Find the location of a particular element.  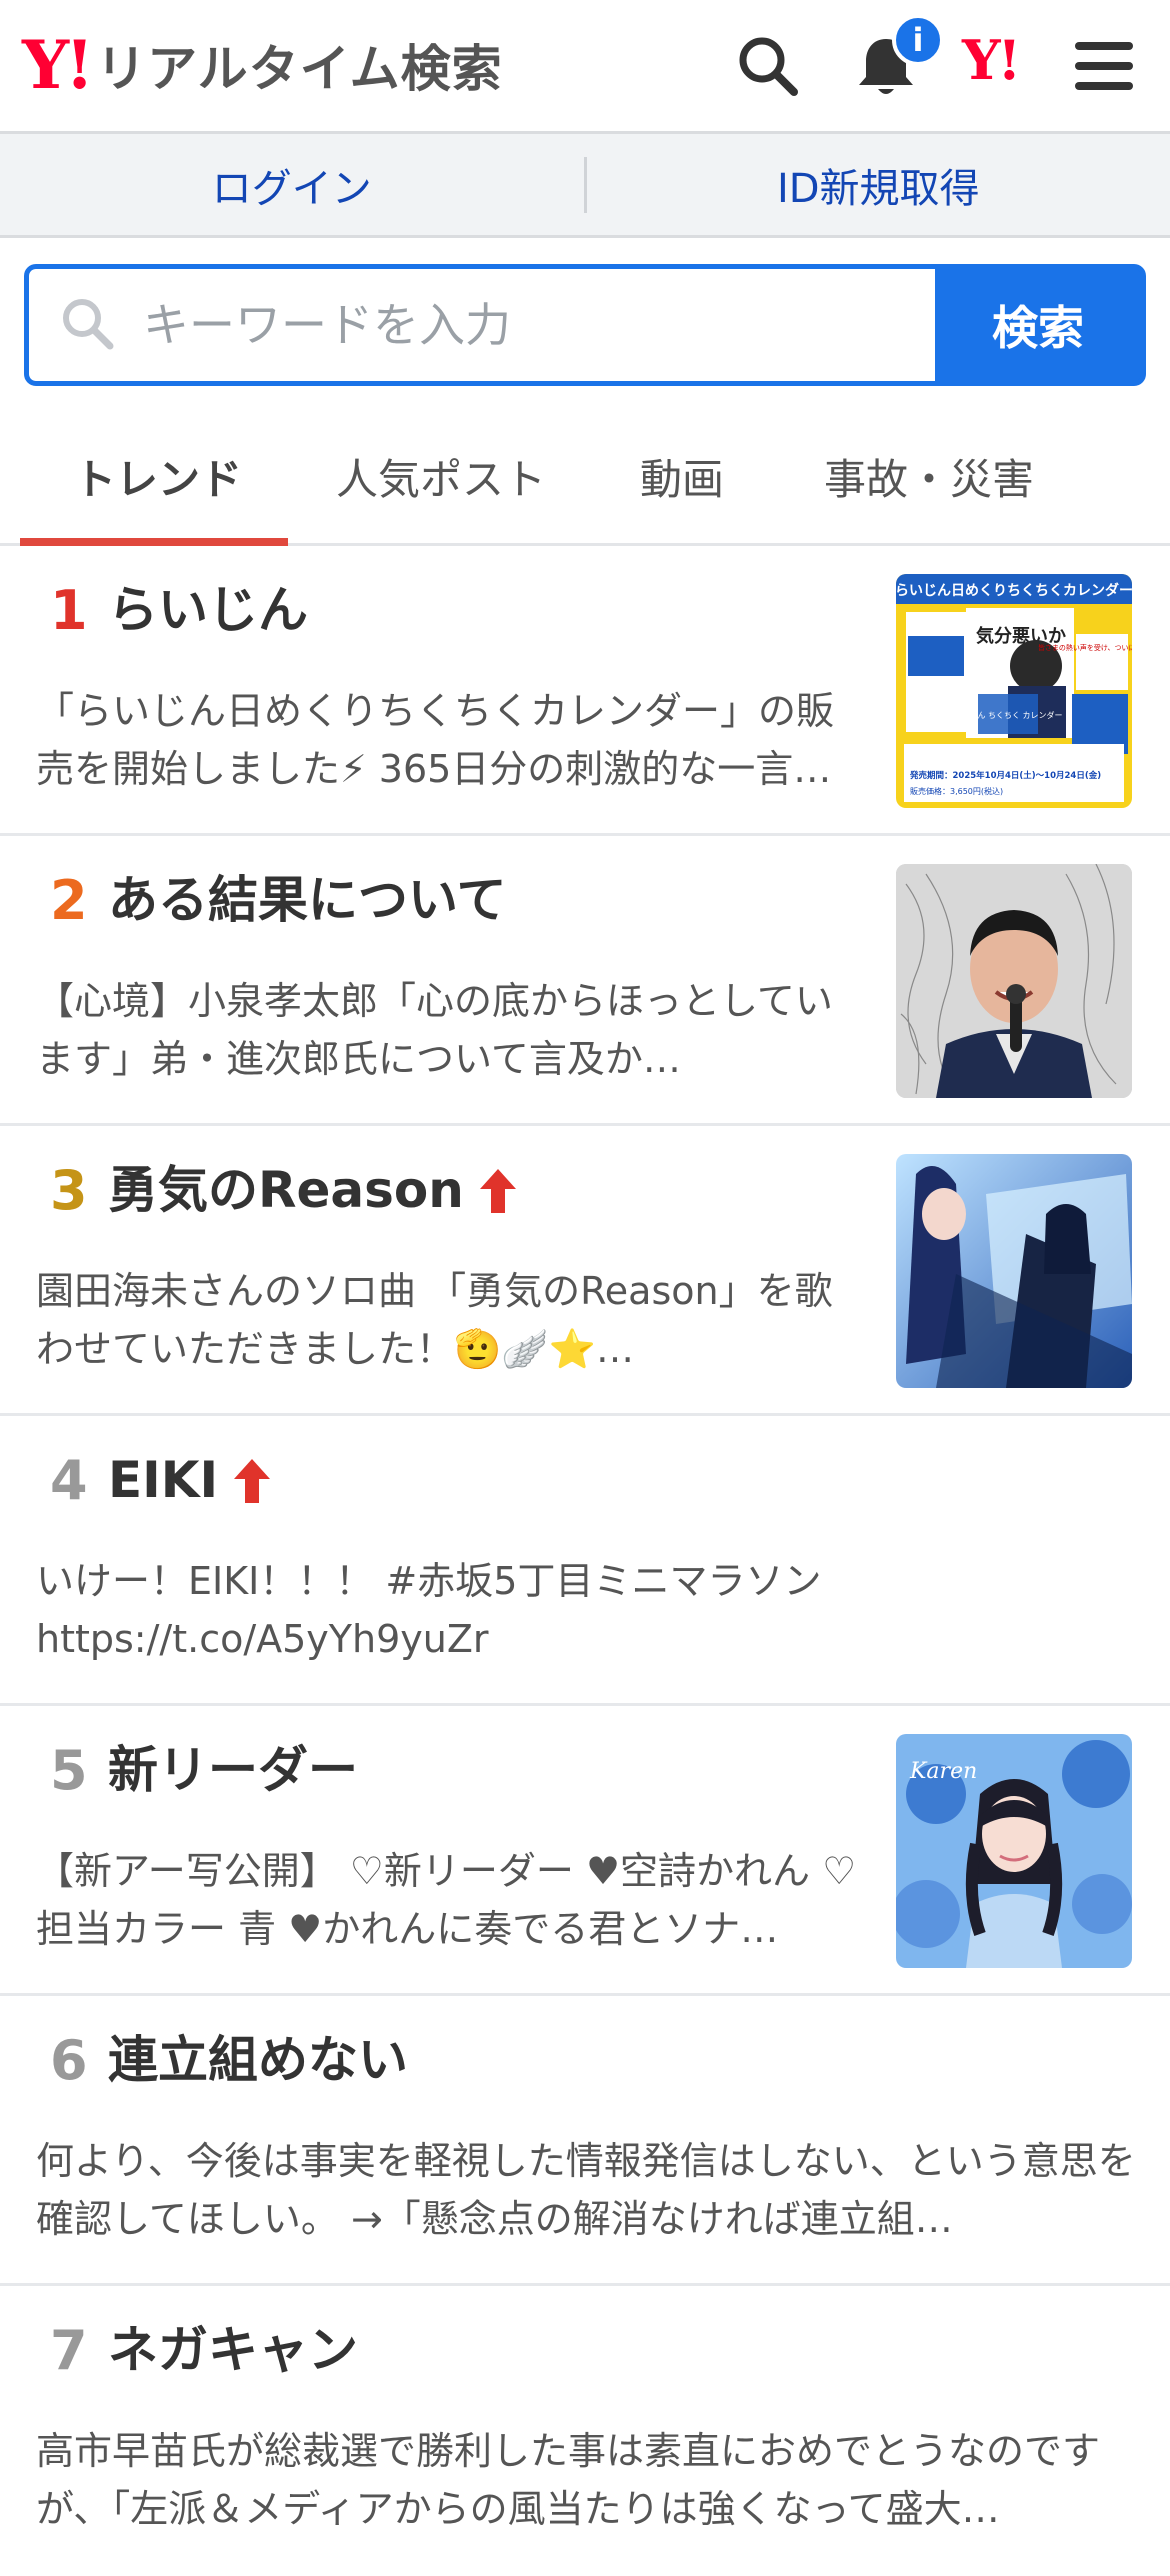

hamburger-menu-icon is located at coordinates (1104, 66).